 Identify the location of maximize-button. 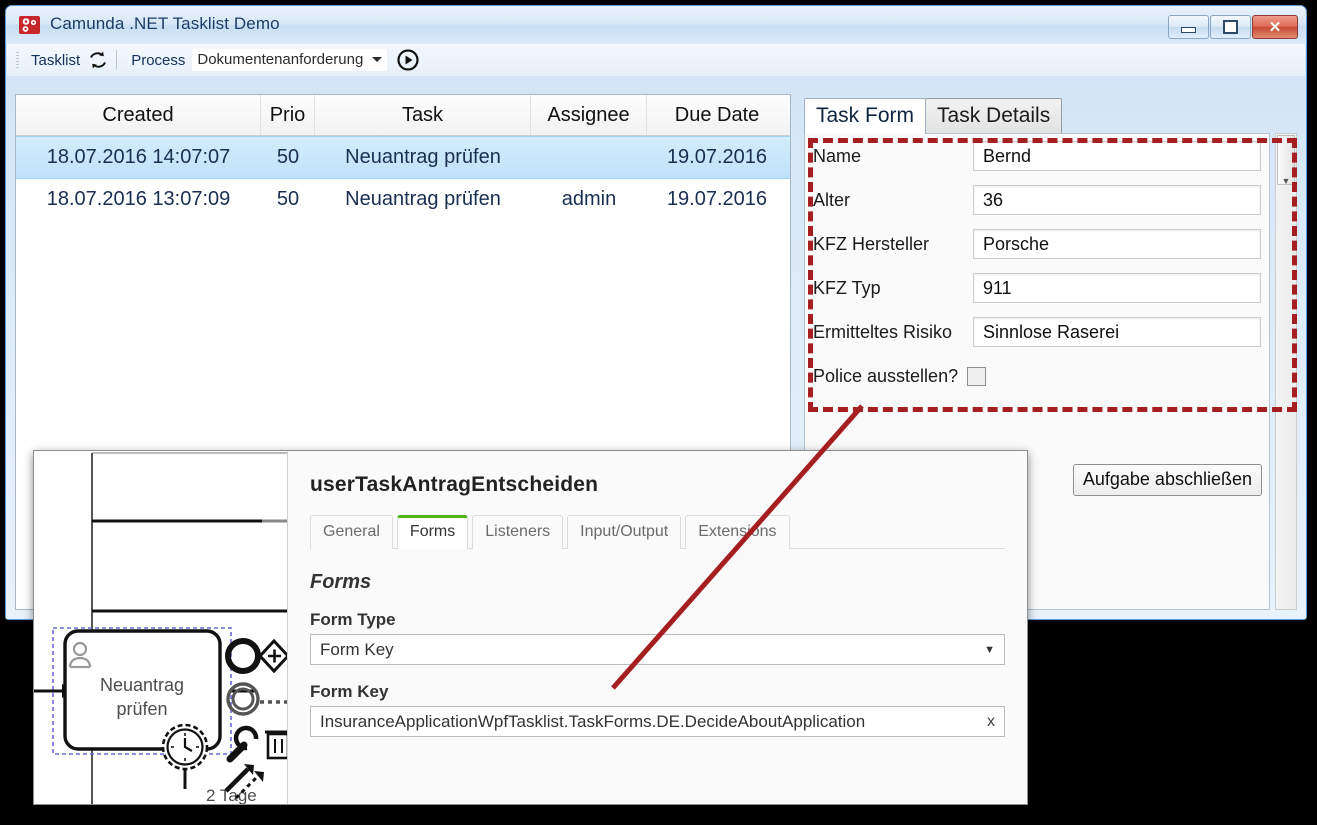
(1230, 27).